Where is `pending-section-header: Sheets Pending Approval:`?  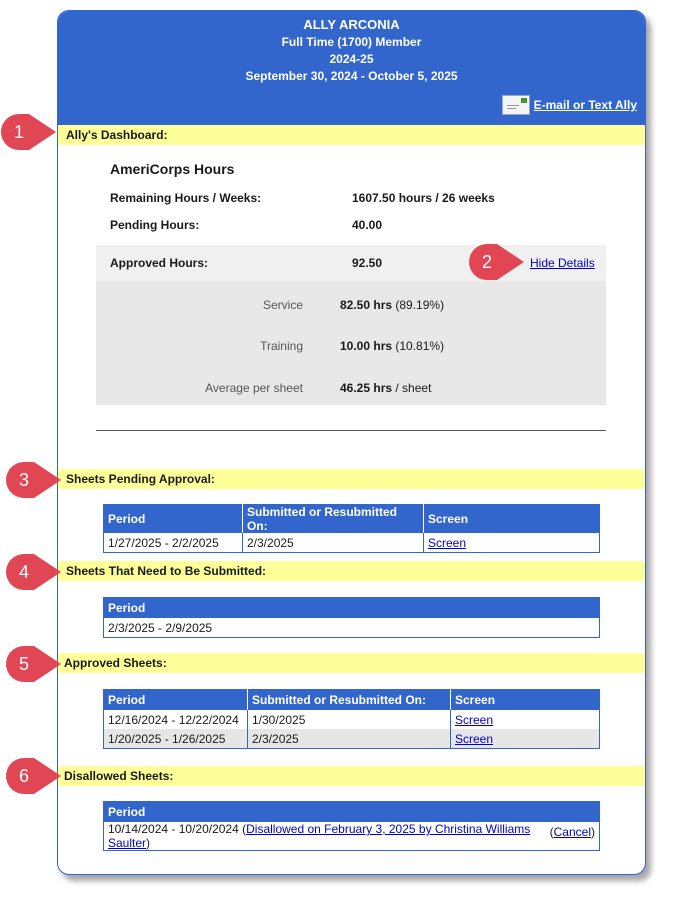
pending-section-header: Sheets Pending Approval: is located at coordinates (351, 479).